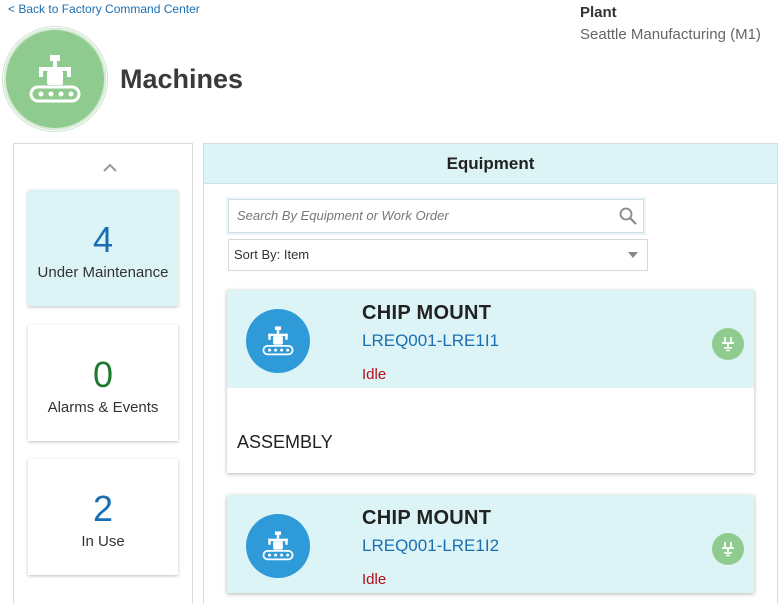  Describe the element at coordinates (103, 541) in the screenshot. I see `metric-label: In Use` at that location.